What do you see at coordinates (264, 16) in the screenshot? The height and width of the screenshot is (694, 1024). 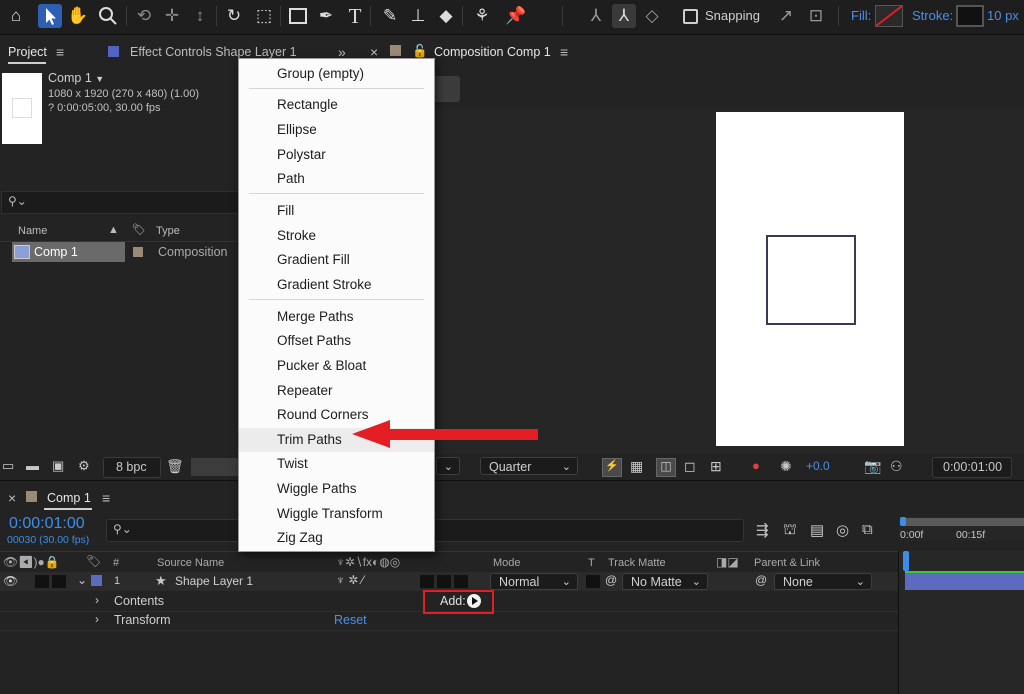 I see `anchor-icon: ⬚` at bounding box center [264, 16].